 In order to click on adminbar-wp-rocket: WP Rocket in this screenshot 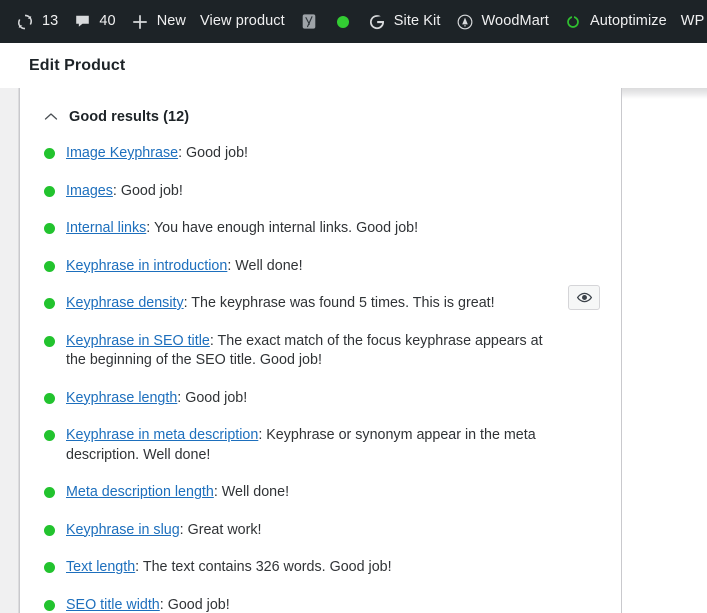, I will do `click(690, 21)`.